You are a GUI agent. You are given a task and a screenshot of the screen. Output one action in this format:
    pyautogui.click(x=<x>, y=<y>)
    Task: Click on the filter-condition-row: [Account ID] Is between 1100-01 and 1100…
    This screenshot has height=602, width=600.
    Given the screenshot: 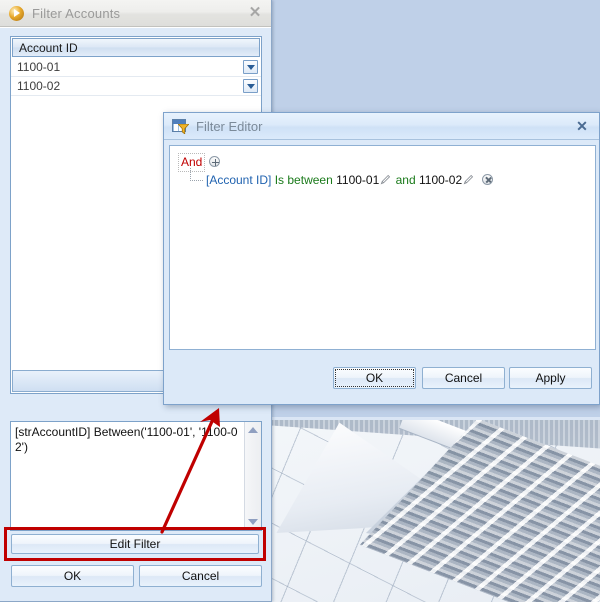 What is the action you would take?
    pyautogui.click(x=387, y=178)
    